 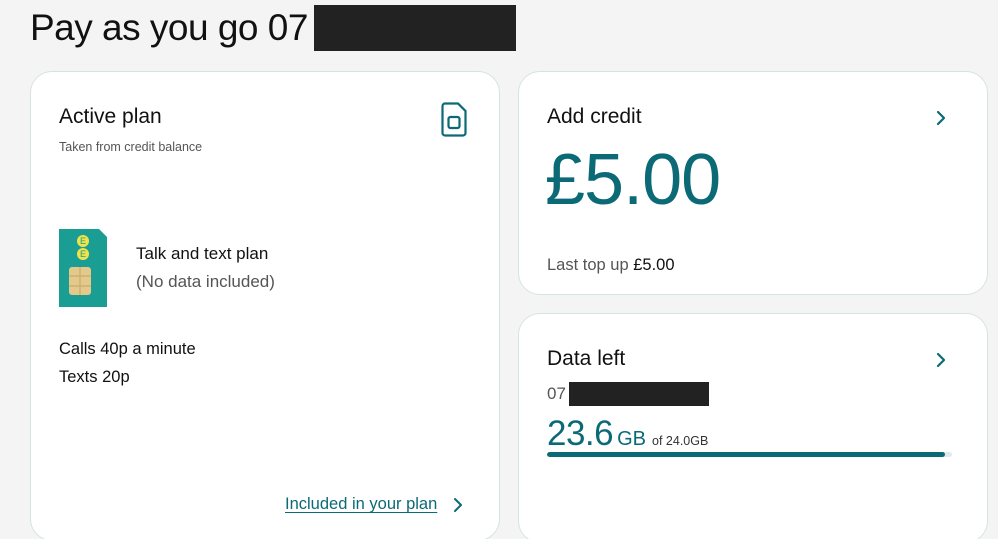 I want to click on plan-note: (No data included), so click(x=205, y=281).